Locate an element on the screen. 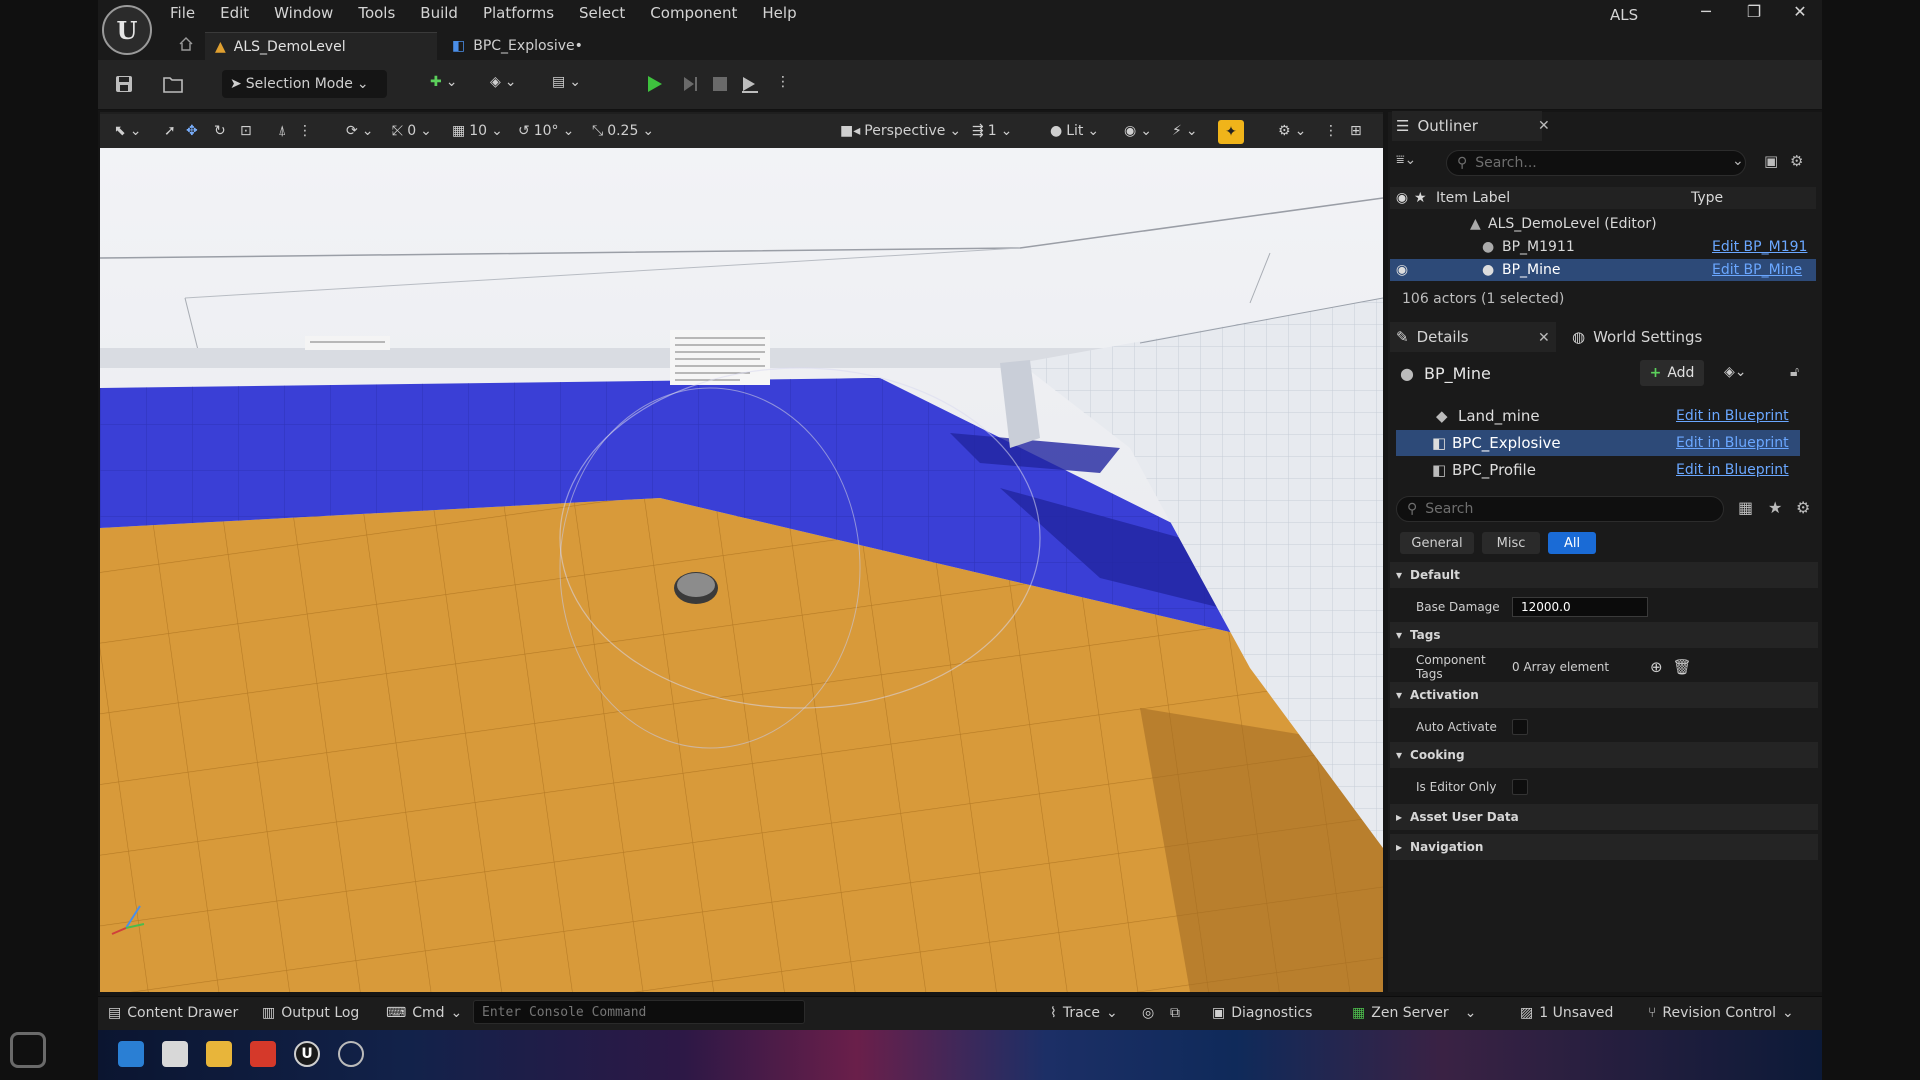 The height and width of the screenshot is (1080, 1920). scale-snap-dropdown: ⤡ 0.25 ⌄ is located at coordinates (623, 131).